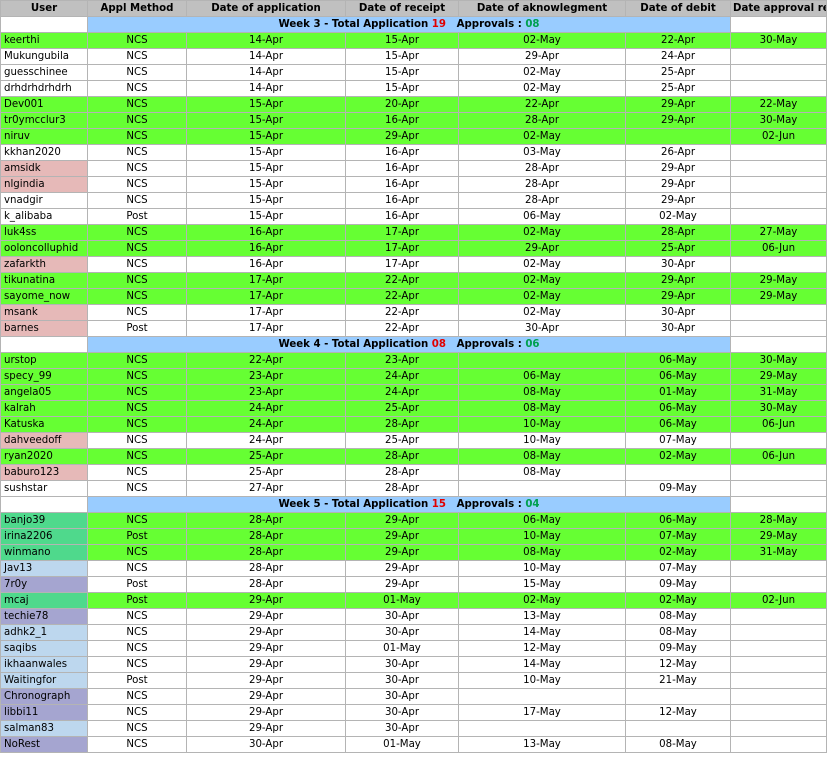  I want to click on cell-date-of-acknowledgment: 03-May, so click(542, 152).